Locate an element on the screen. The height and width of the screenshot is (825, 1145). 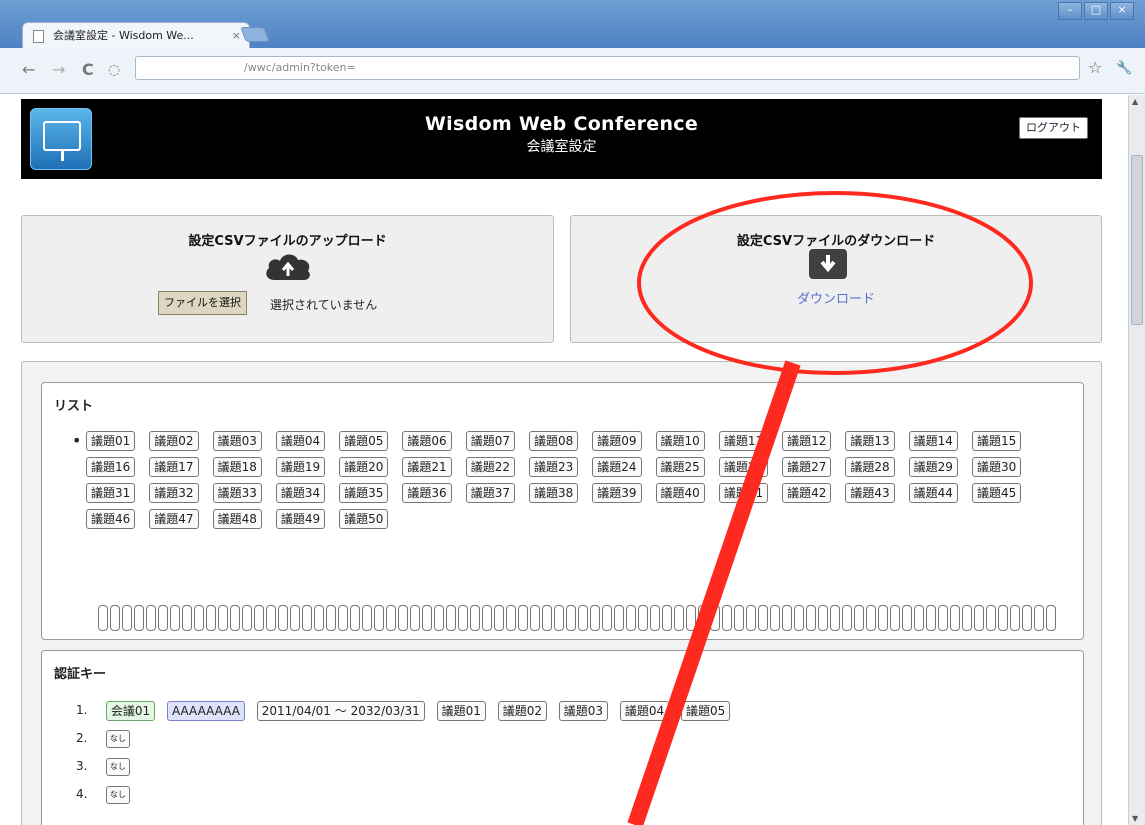
topic-chip: 議題34 is located at coordinates (300, 492).